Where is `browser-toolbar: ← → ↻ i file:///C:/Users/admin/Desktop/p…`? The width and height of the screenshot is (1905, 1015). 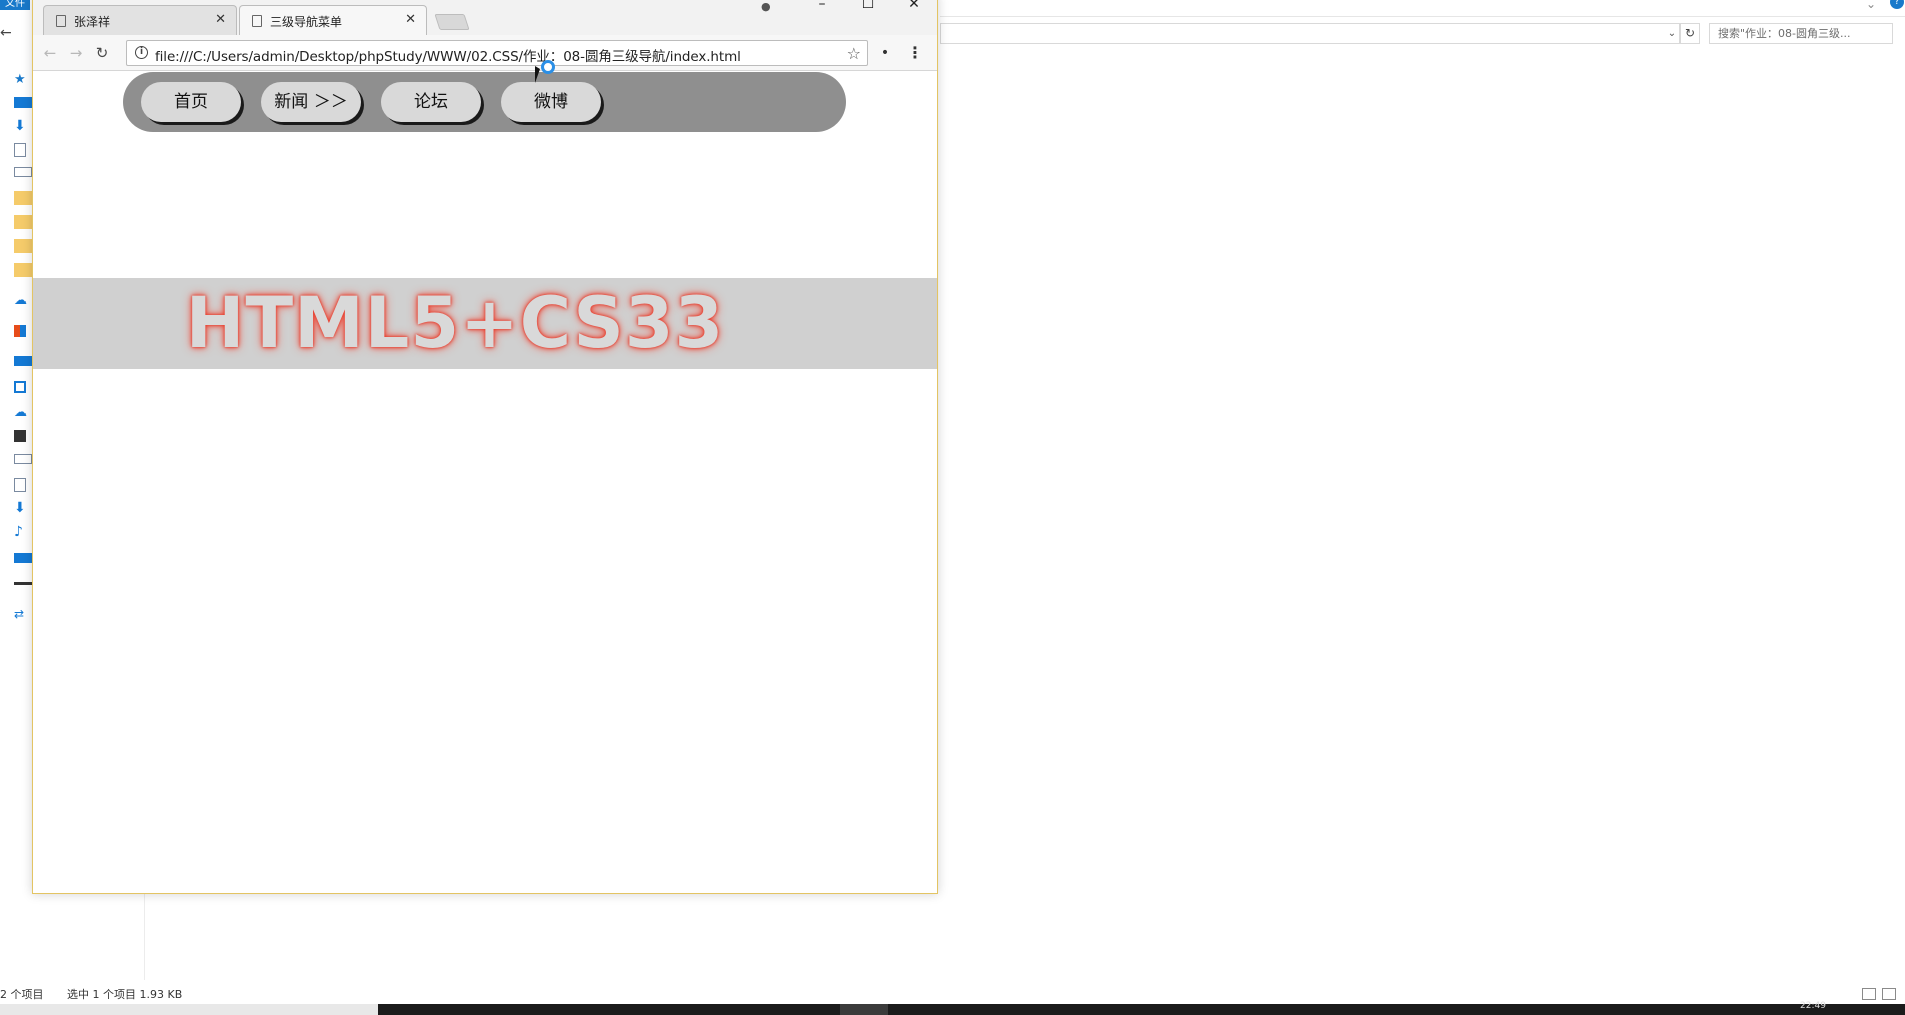
browser-toolbar: ← → ↻ i file:///C:/Users/admin/Desktop/p… is located at coordinates (485, 53).